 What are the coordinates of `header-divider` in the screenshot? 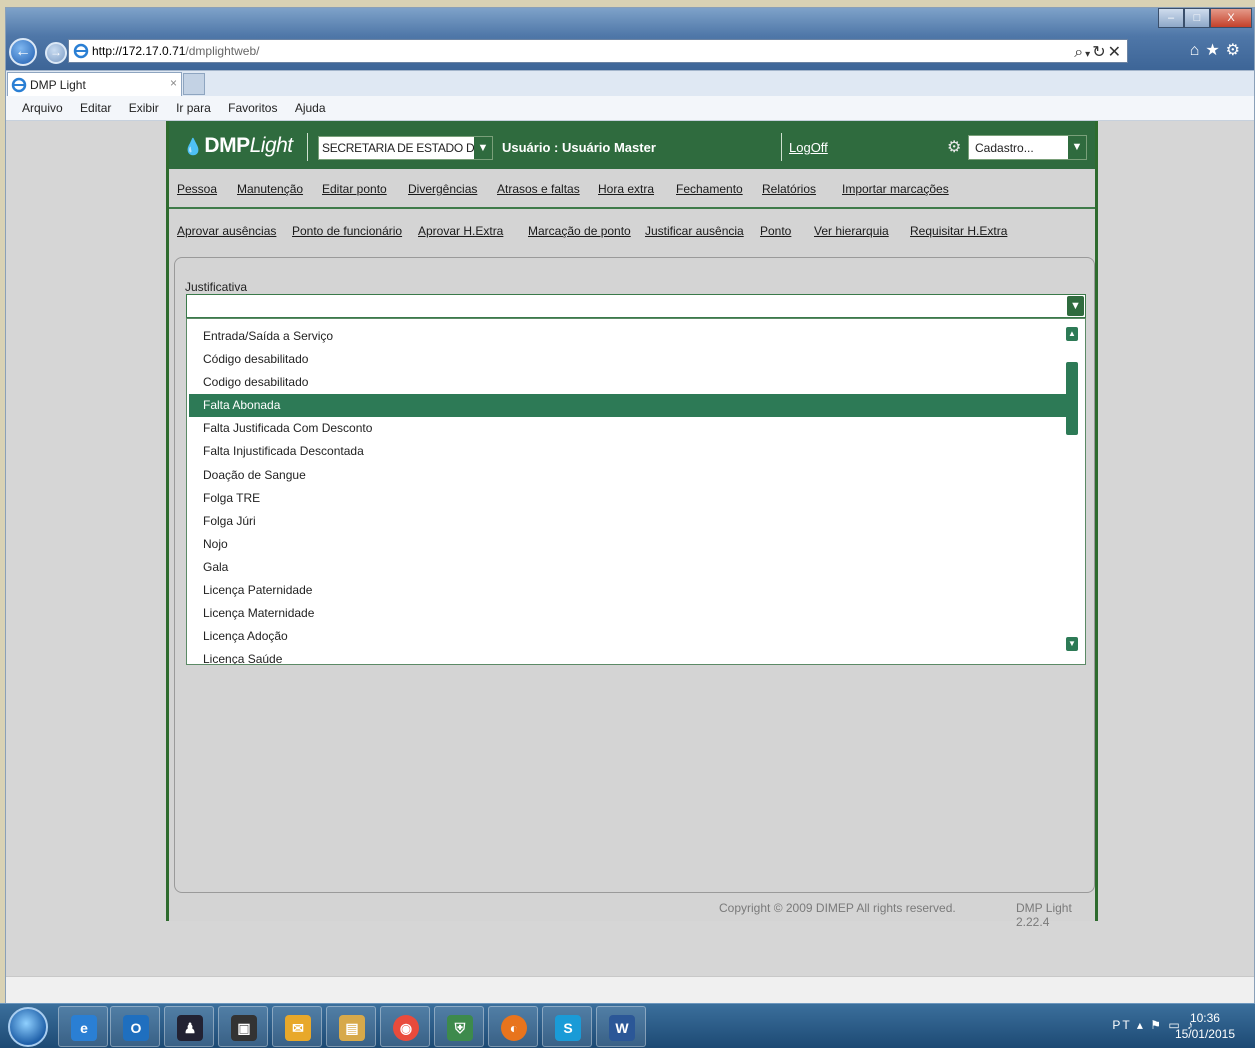 It's located at (307, 147).